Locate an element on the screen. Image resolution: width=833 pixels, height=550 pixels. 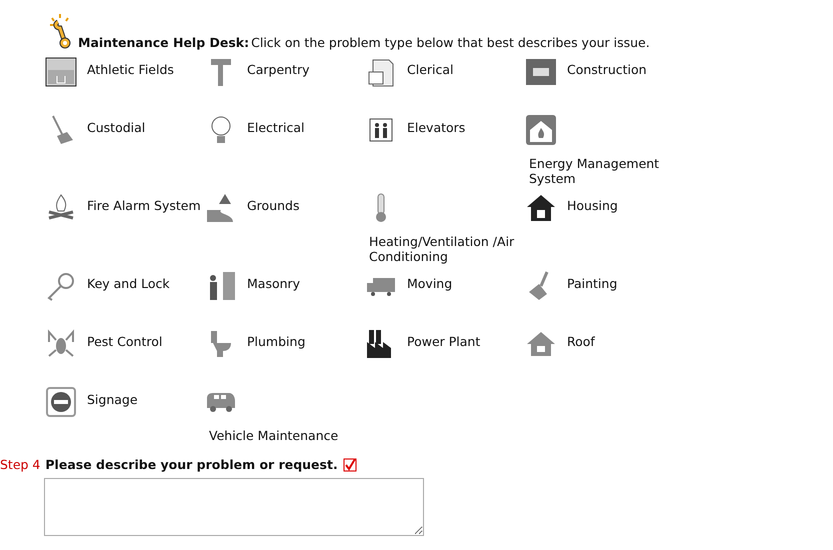
problem-type-link: Energy Management System is located at coordinates (605, 171).